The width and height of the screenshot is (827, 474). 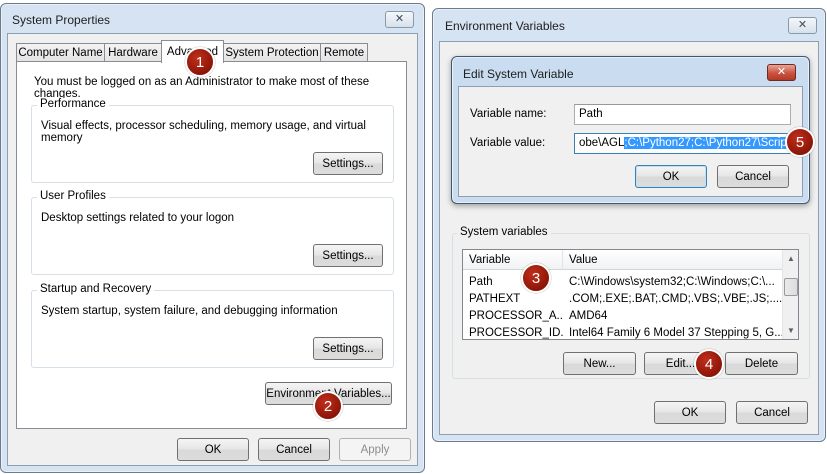 What do you see at coordinates (375, 449) in the screenshot?
I see `system-properties-apply-button: Apply` at bounding box center [375, 449].